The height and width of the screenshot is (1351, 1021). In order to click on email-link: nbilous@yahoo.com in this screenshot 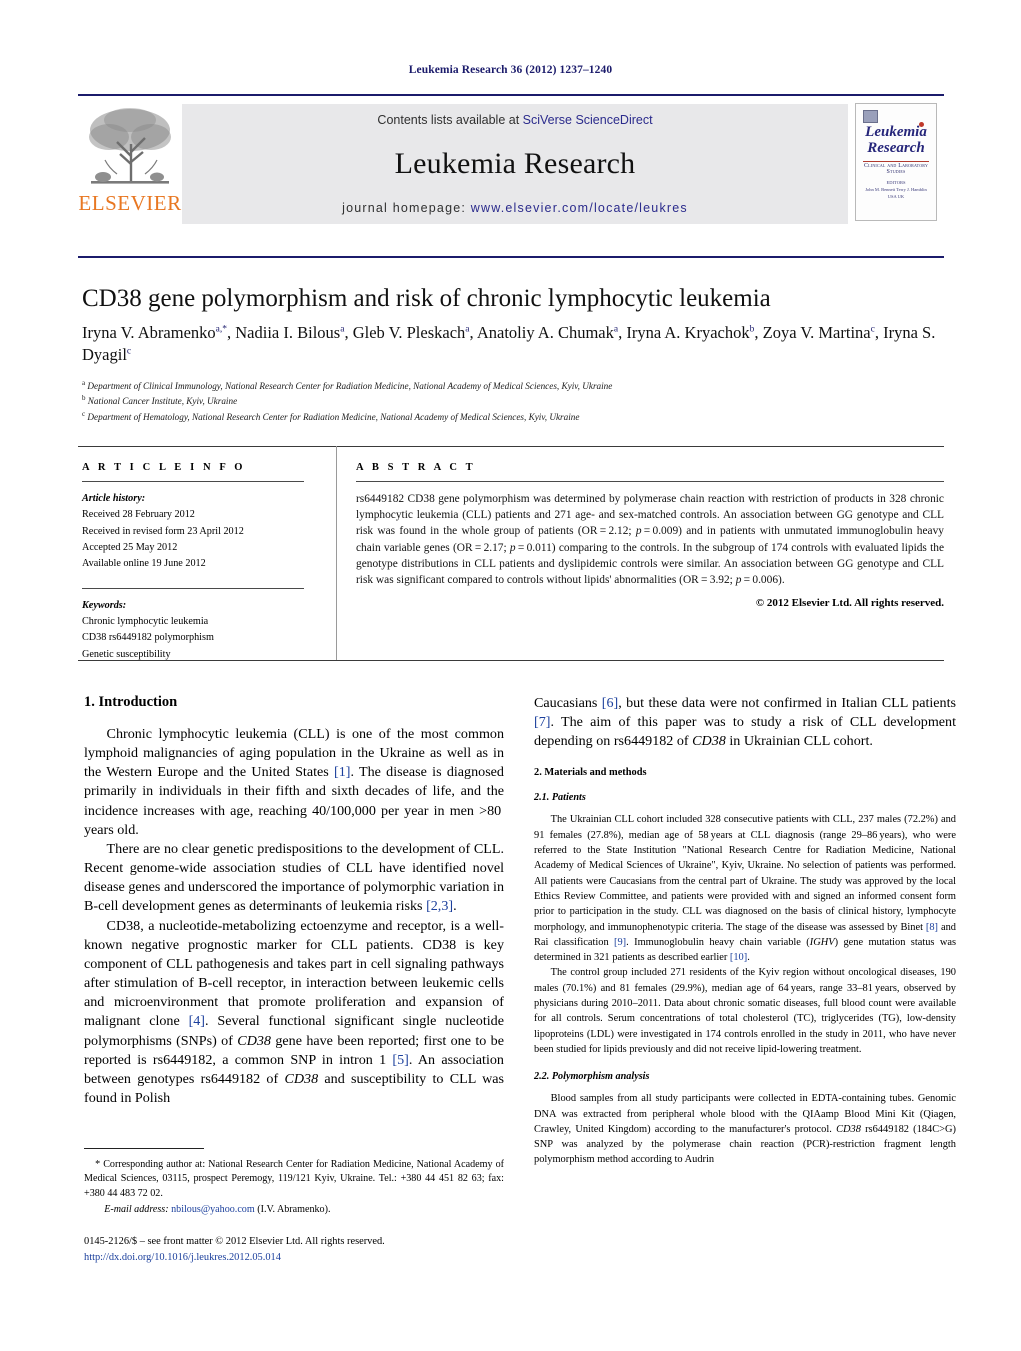, I will do `click(213, 1209)`.